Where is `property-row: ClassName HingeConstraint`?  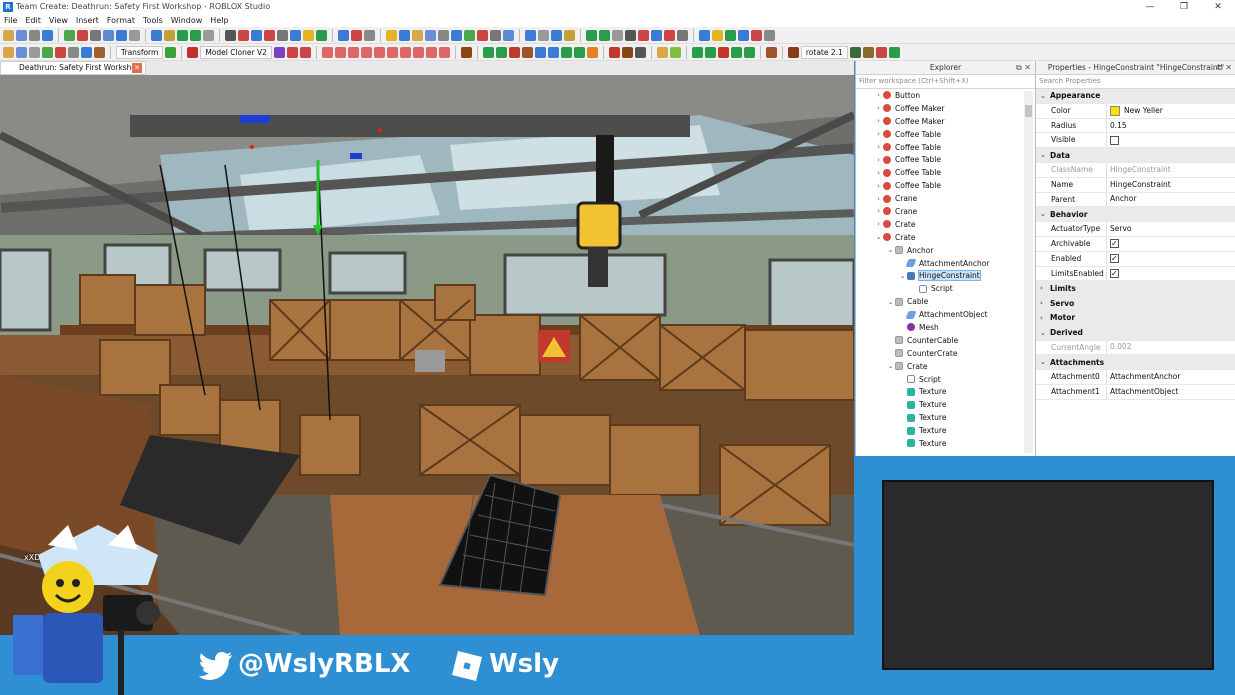 property-row: ClassName HingeConstraint is located at coordinates (1135, 170).